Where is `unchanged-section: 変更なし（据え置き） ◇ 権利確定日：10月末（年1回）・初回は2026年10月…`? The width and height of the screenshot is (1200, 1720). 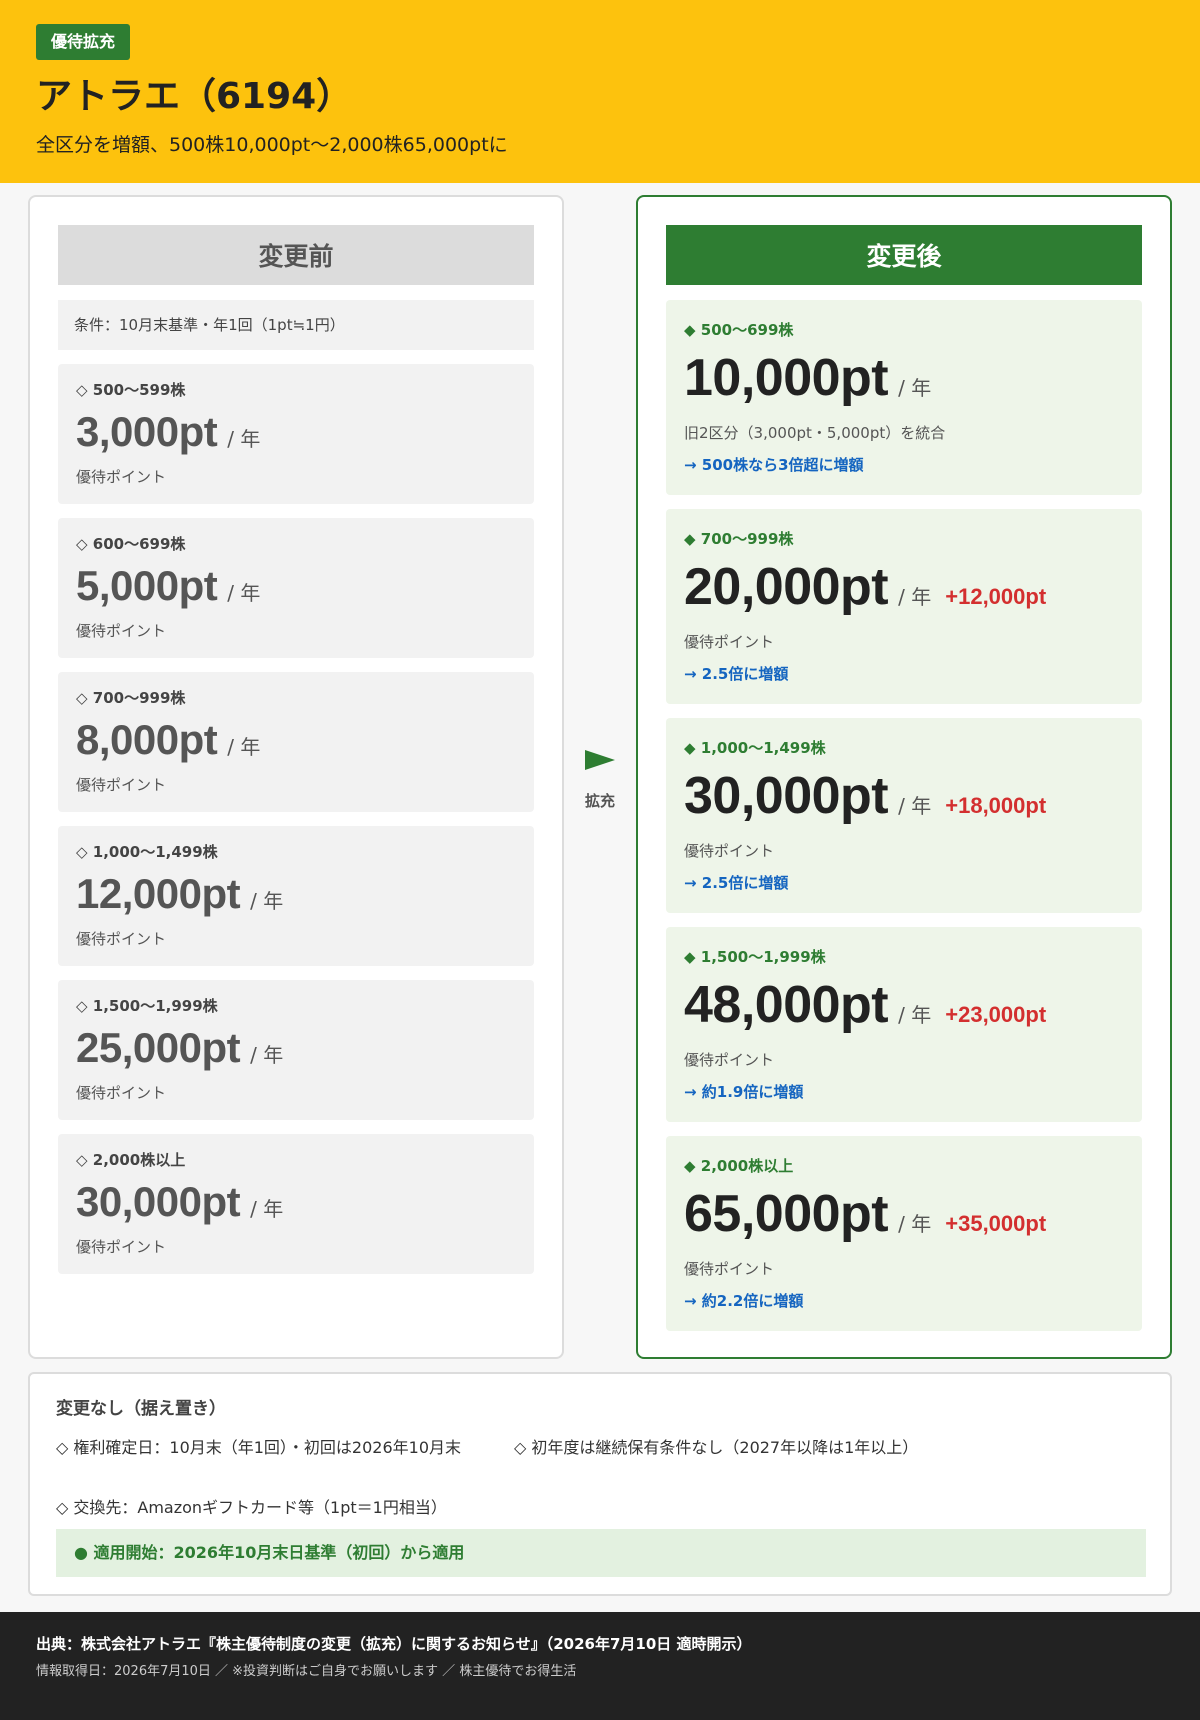
unchanged-section: 変更なし（据え置き） ◇ 権利確定日：10月末（年1回）・初回は2026年10月… is located at coordinates (600, 1484).